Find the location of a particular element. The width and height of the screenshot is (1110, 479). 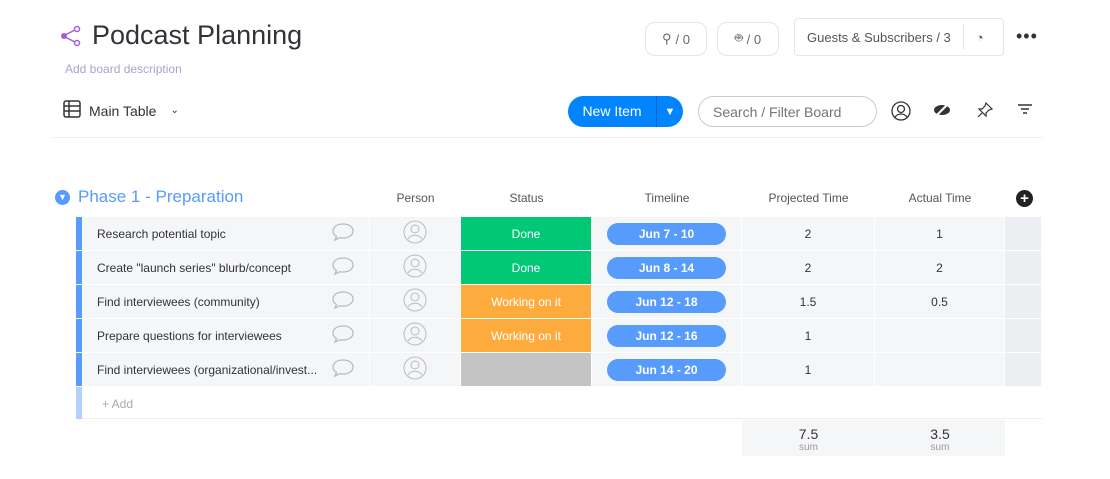

view-selector: Main Table ⌄ is located at coordinates (121, 110).